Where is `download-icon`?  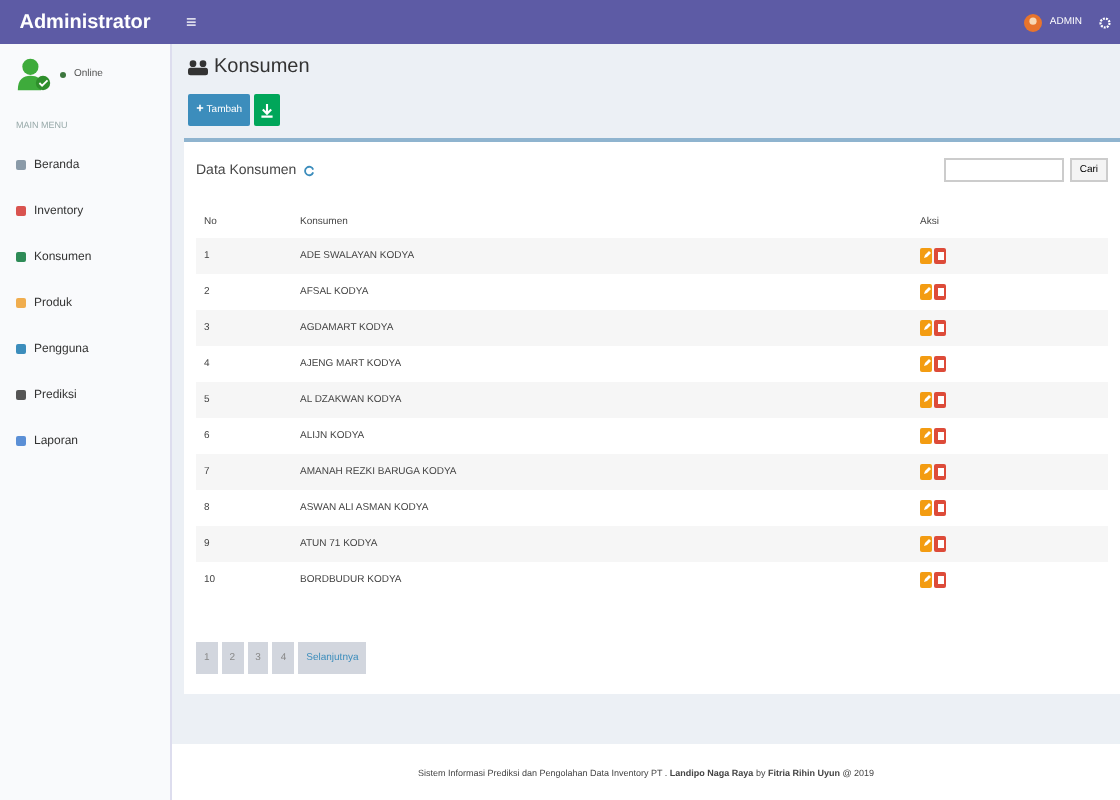 download-icon is located at coordinates (267, 110).